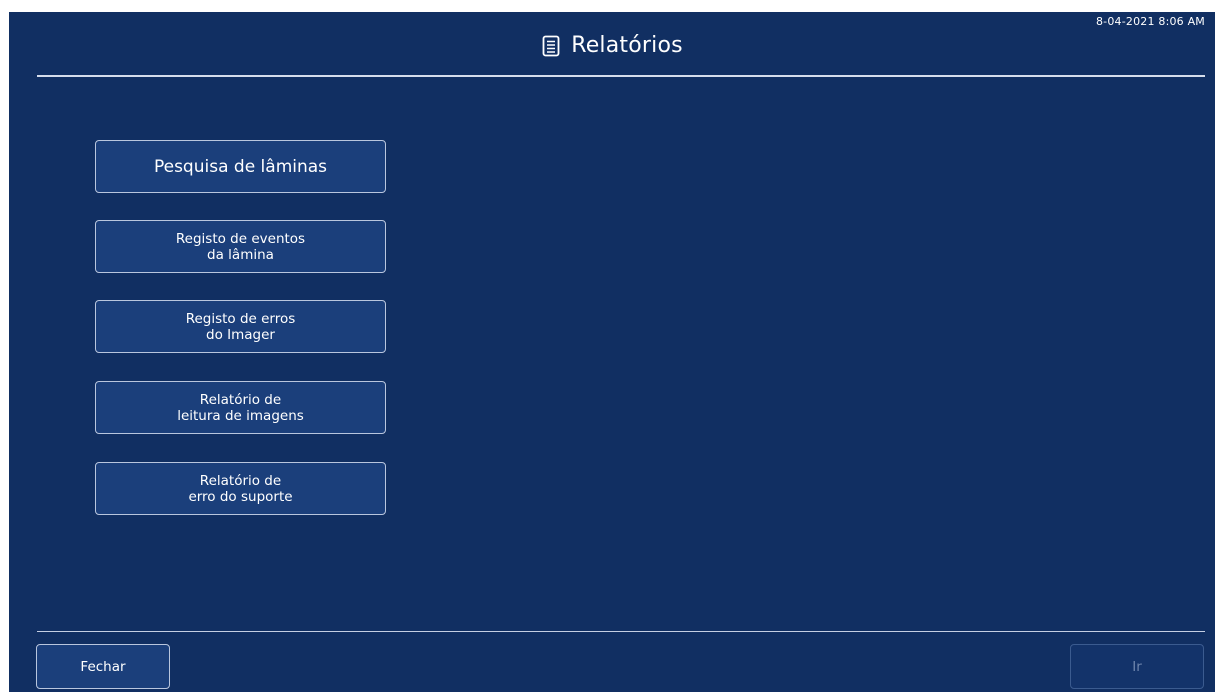 The image size is (1220, 692). What do you see at coordinates (621, 76) in the screenshot?
I see `header-divider` at bounding box center [621, 76].